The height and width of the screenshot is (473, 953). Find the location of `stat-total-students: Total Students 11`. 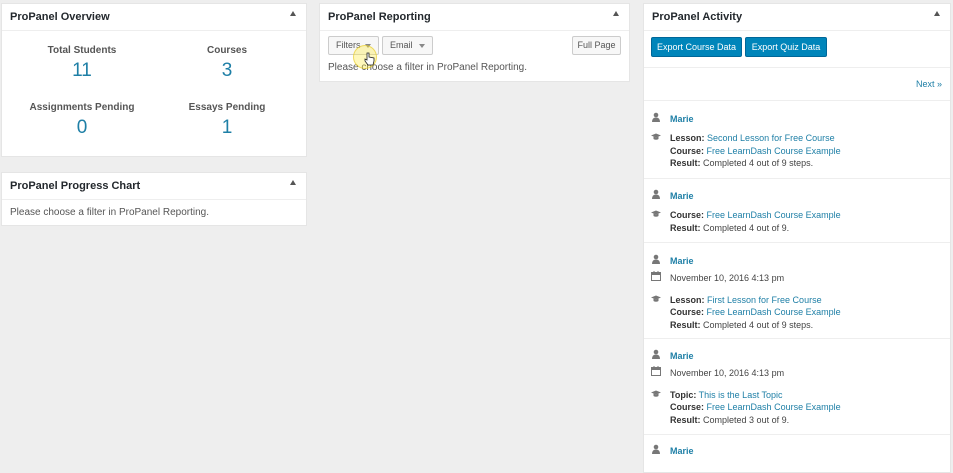

stat-total-students: Total Students 11 is located at coordinates (82, 63).